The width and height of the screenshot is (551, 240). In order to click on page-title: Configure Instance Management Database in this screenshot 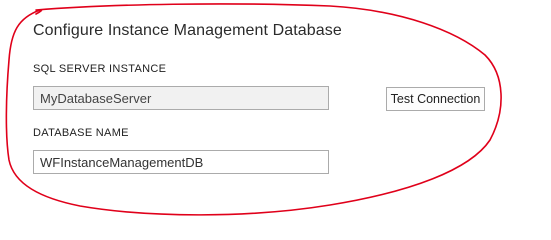, I will do `click(187, 30)`.